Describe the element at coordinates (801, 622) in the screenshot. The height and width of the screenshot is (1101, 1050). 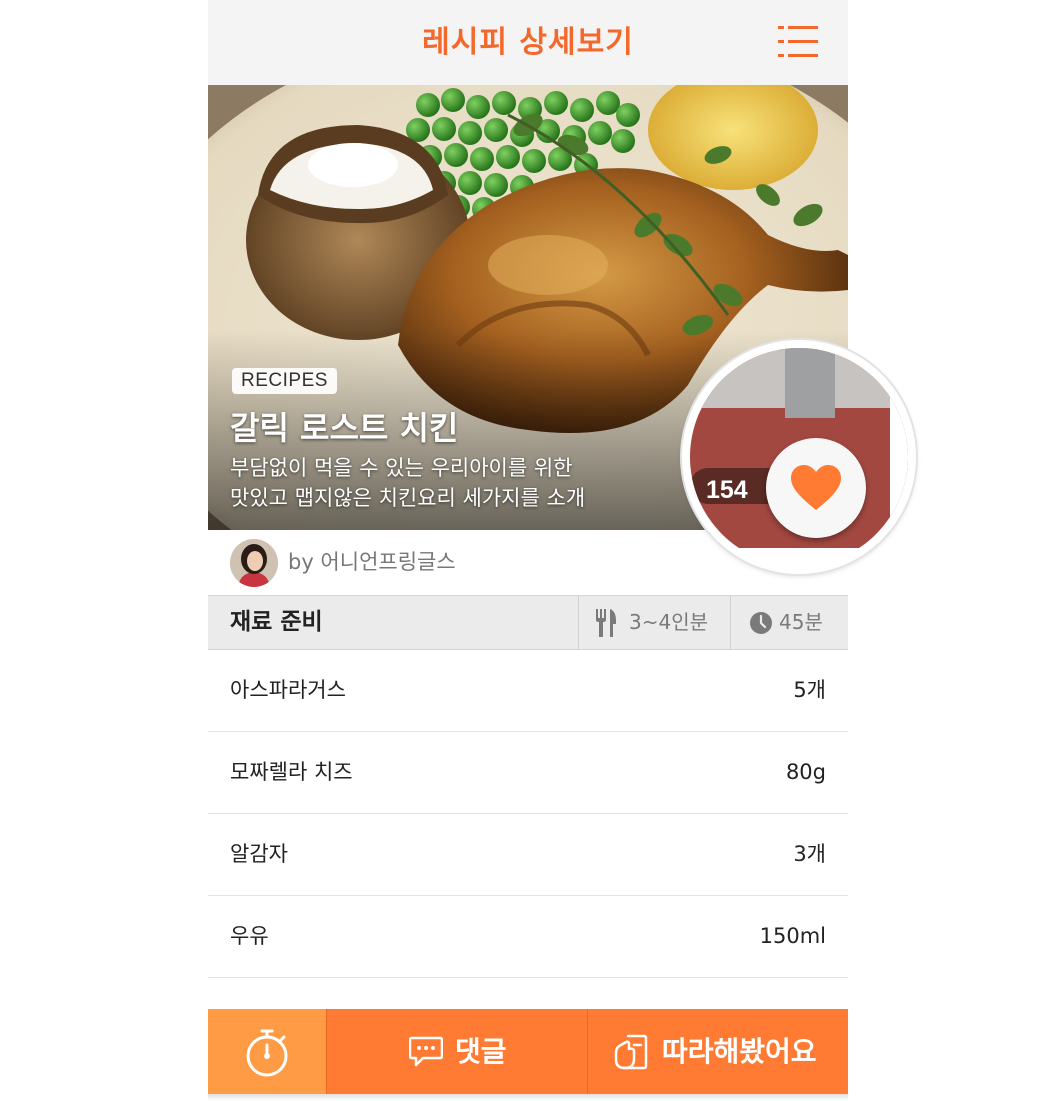
I see `cook-time-text: 45분` at that location.